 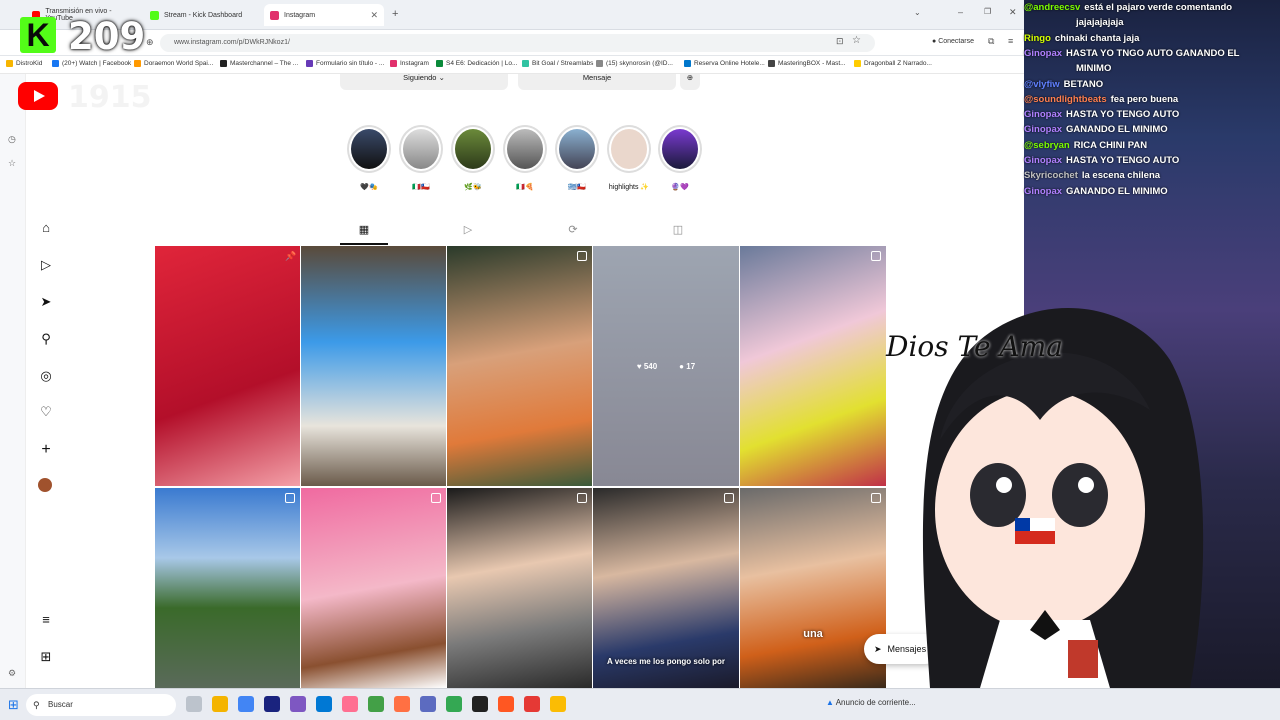 I want to click on bookmark-item: Instagram, so click(x=409, y=63).